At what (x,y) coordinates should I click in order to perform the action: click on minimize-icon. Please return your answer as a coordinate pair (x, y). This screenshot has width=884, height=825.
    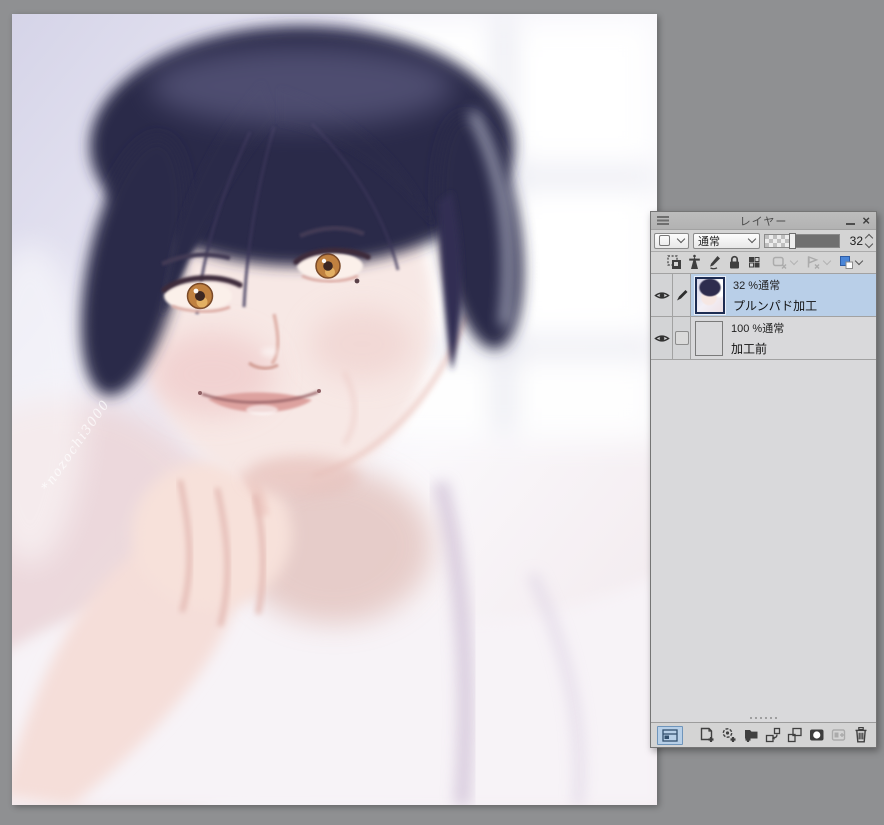
    Looking at the image, I should click on (851, 221).